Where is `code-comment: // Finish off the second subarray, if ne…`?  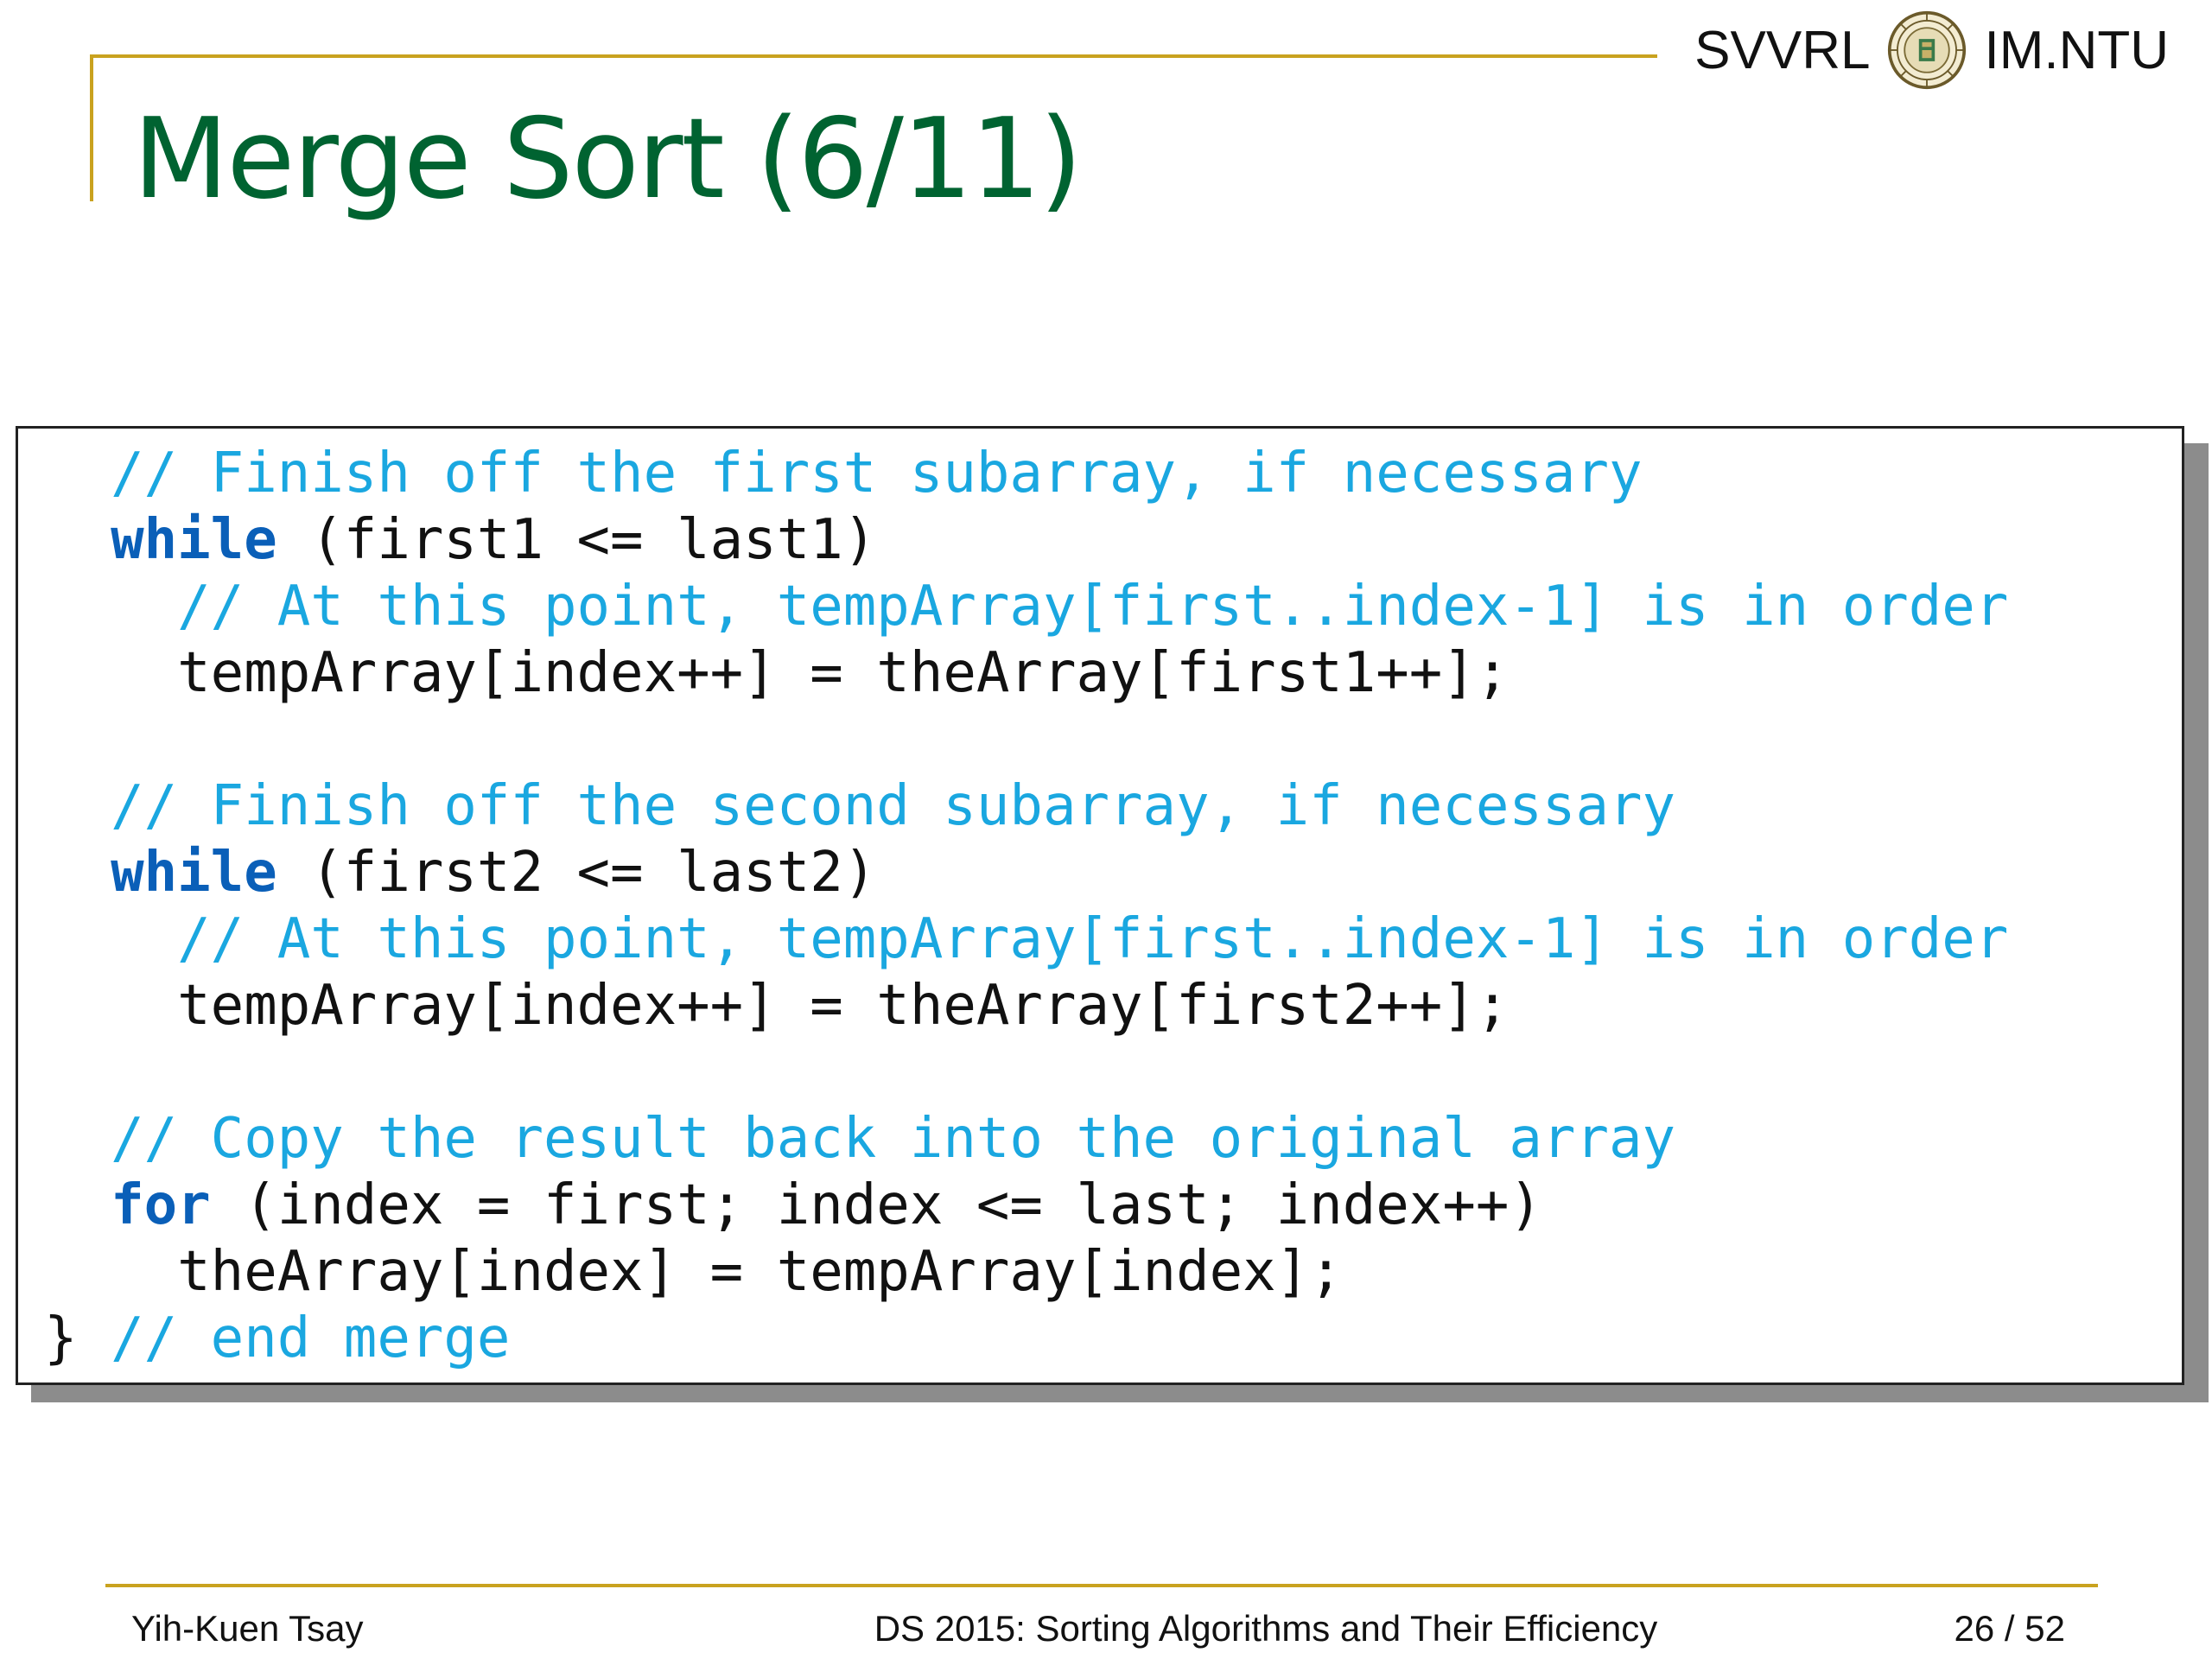
code-comment: // Finish off the second subarray, if ne… is located at coordinates (893, 806).